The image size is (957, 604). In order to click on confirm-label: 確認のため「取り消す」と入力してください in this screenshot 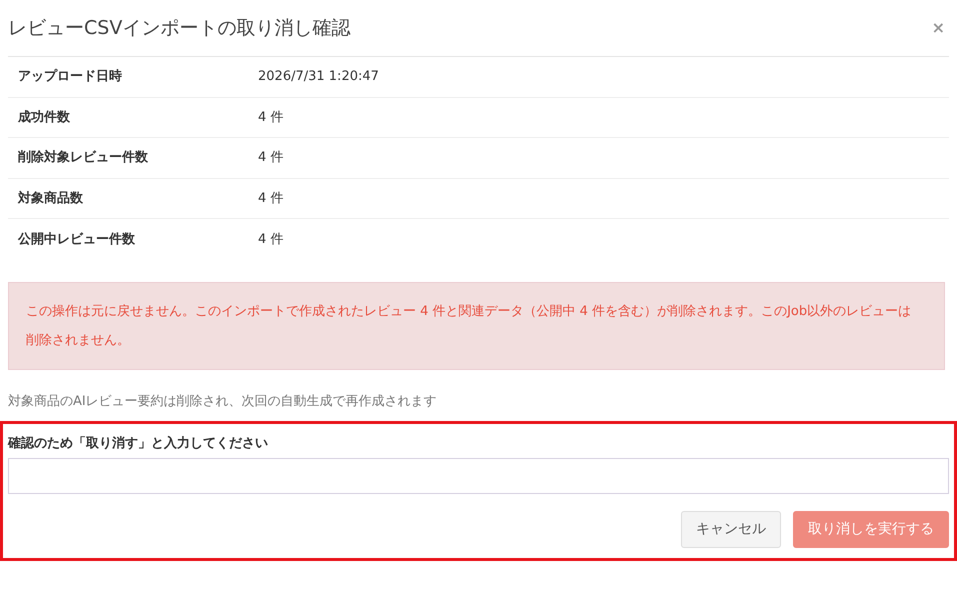, I will do `click(138, 443)`.